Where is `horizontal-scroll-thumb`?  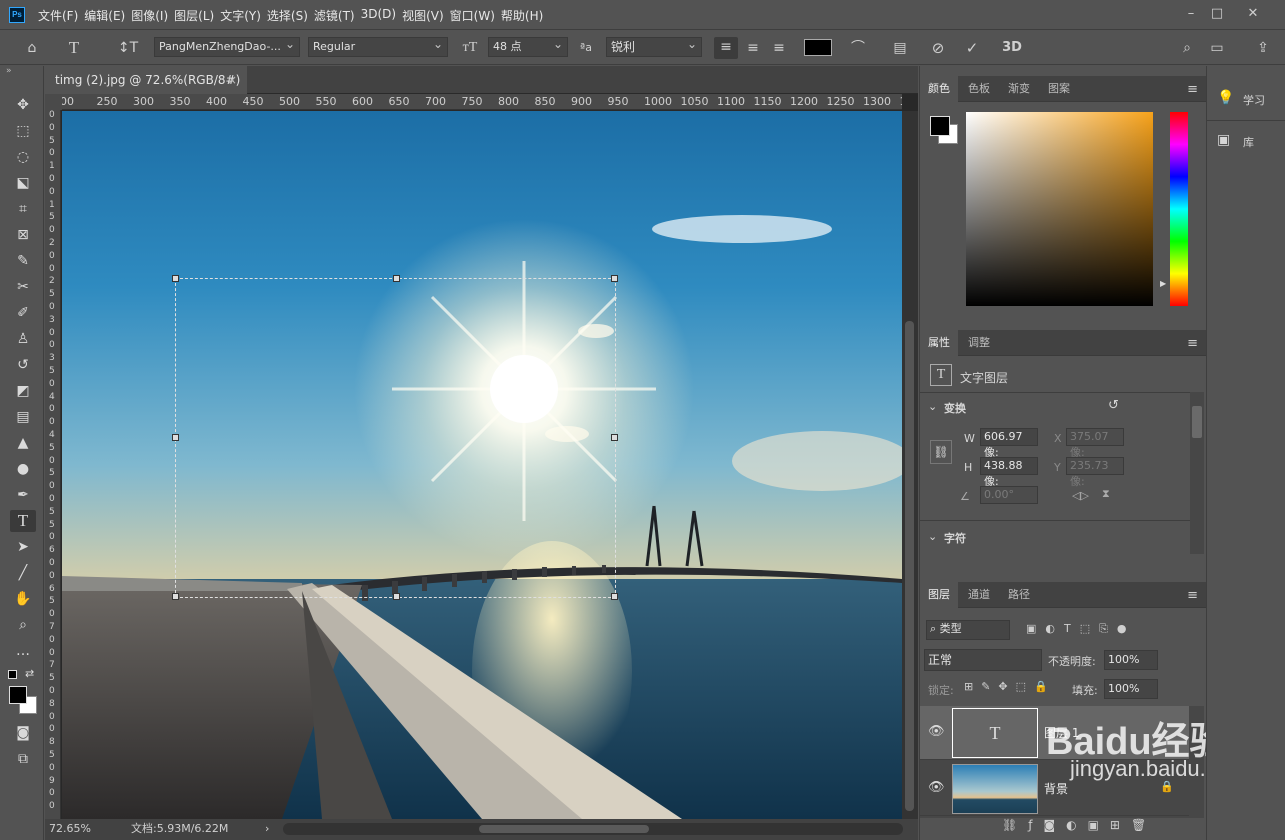 horizontal-scroll-thumb is located at coordinates (564, 829).